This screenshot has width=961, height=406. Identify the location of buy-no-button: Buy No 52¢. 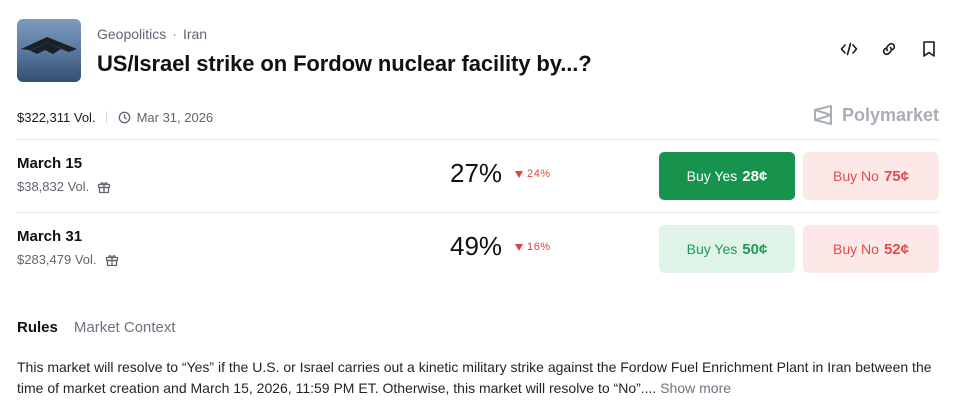
(871, 249).